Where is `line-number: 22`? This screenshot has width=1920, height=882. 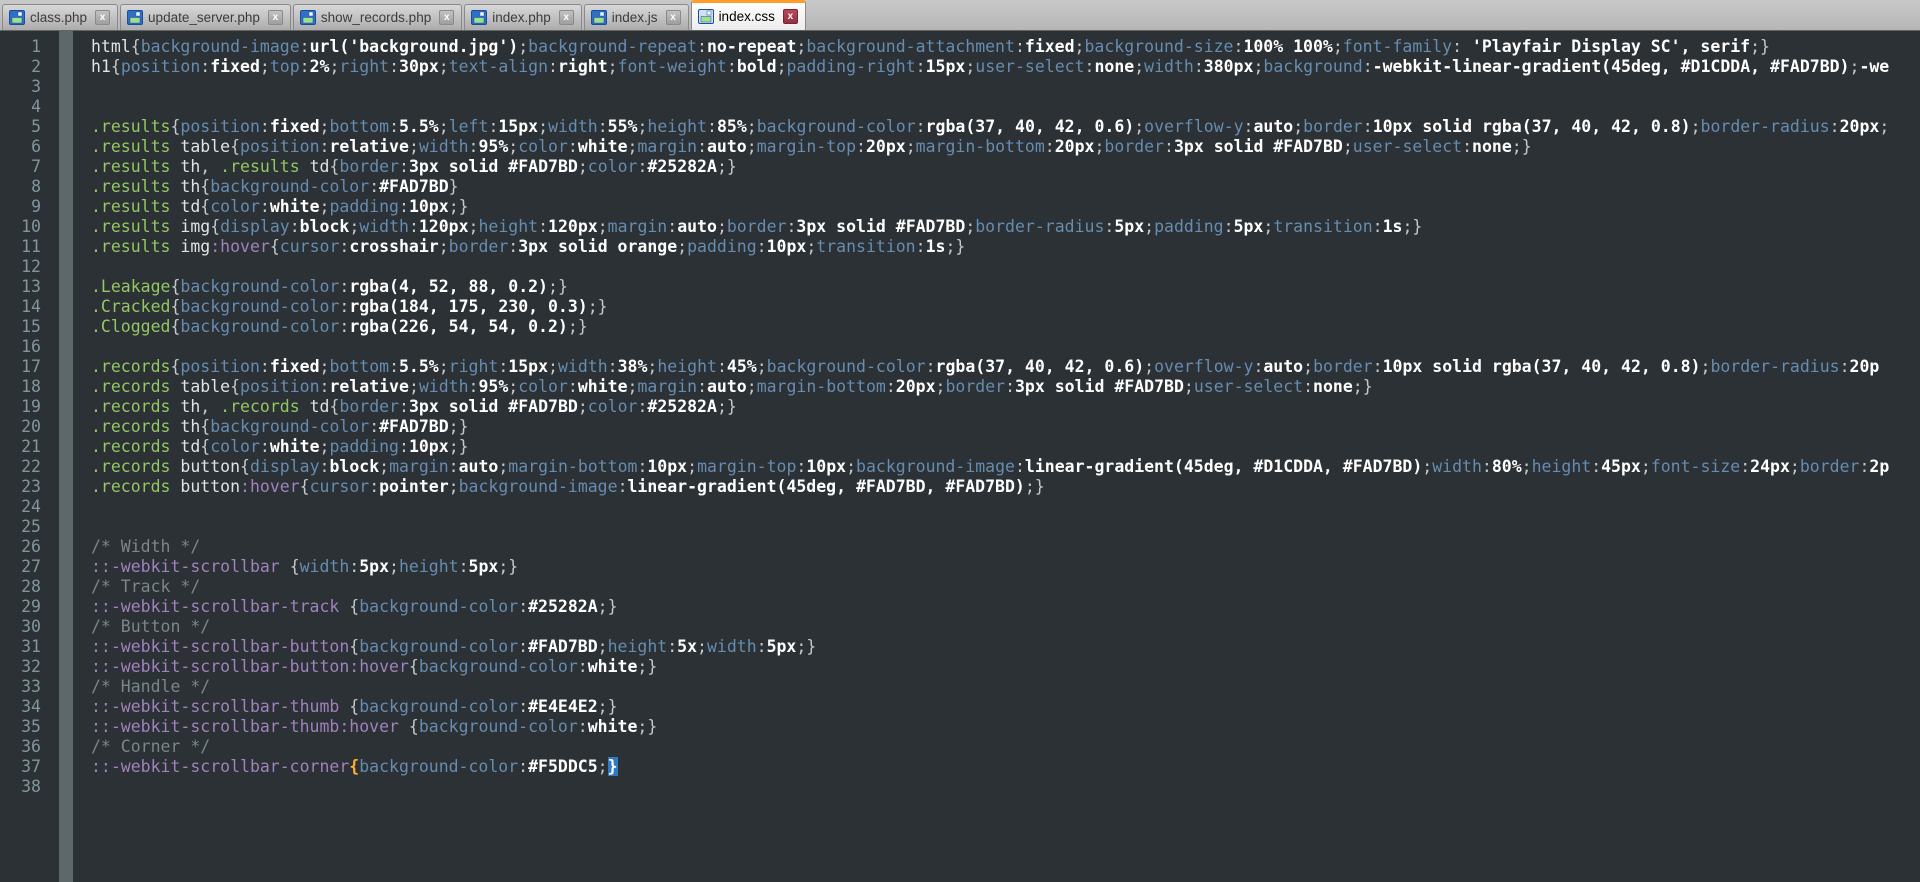 line-number: 22 is located at coordinates (25, 467).